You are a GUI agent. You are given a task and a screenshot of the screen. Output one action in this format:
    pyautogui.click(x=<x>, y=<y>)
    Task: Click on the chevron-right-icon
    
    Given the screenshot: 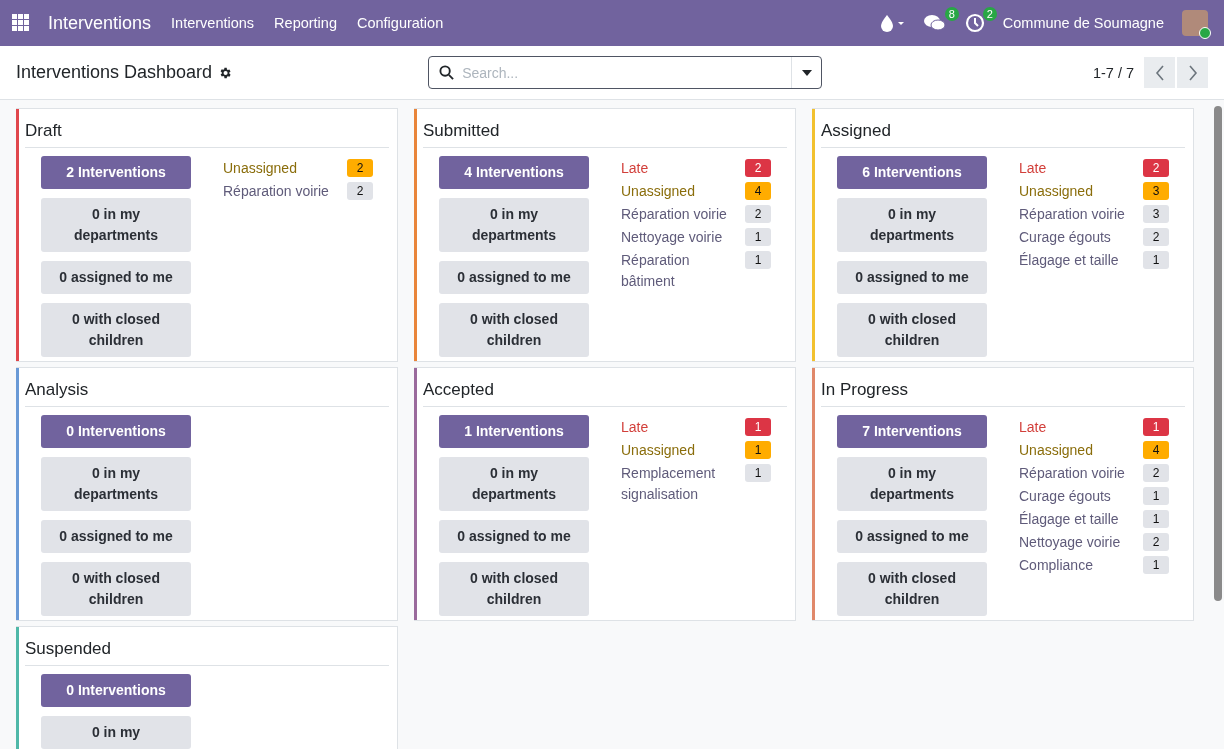 What is the action you would take?
    pyautogui.click(x=1192, y=72)
    